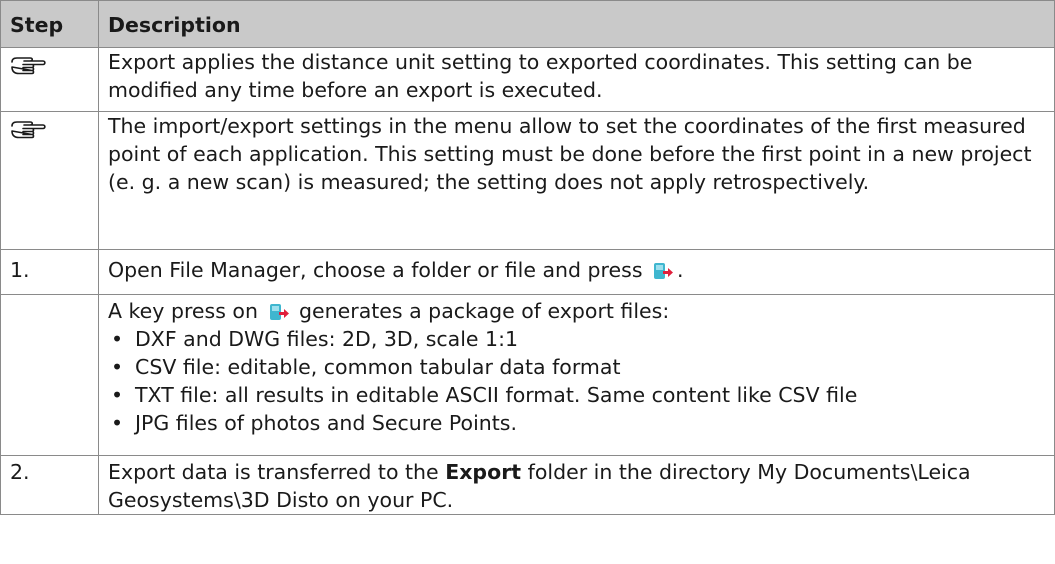 This screenshot has height=564, width=1055. Describe the element at coordinates (578, 423) in the screenshot. I see `list-item: JPG files of photos and Secure Points.` at that location.